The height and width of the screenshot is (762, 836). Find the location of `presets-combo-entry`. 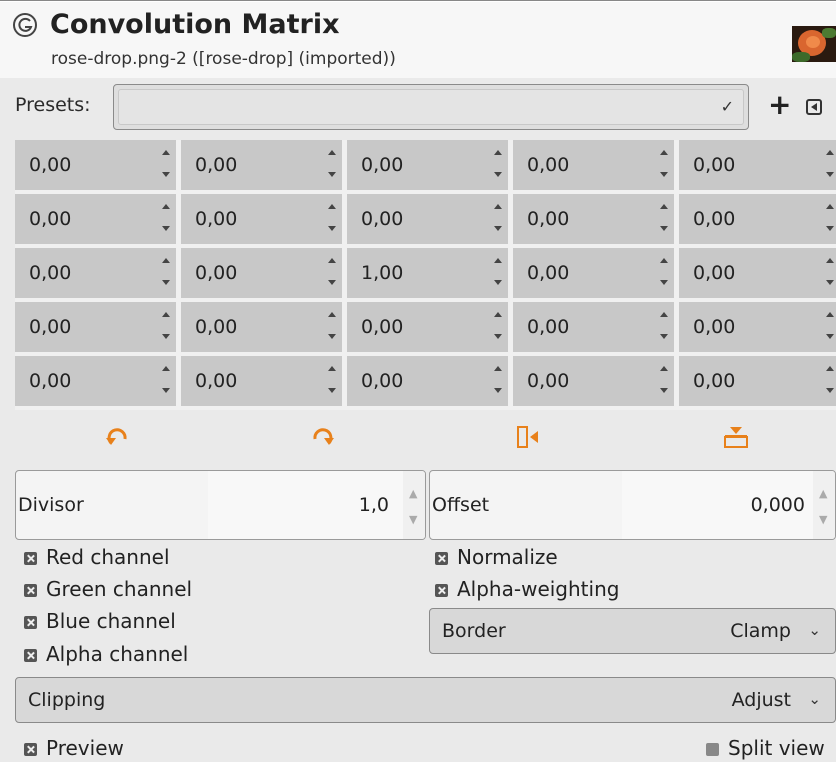

presets-combo-entry is located at coordinates (431, 107).